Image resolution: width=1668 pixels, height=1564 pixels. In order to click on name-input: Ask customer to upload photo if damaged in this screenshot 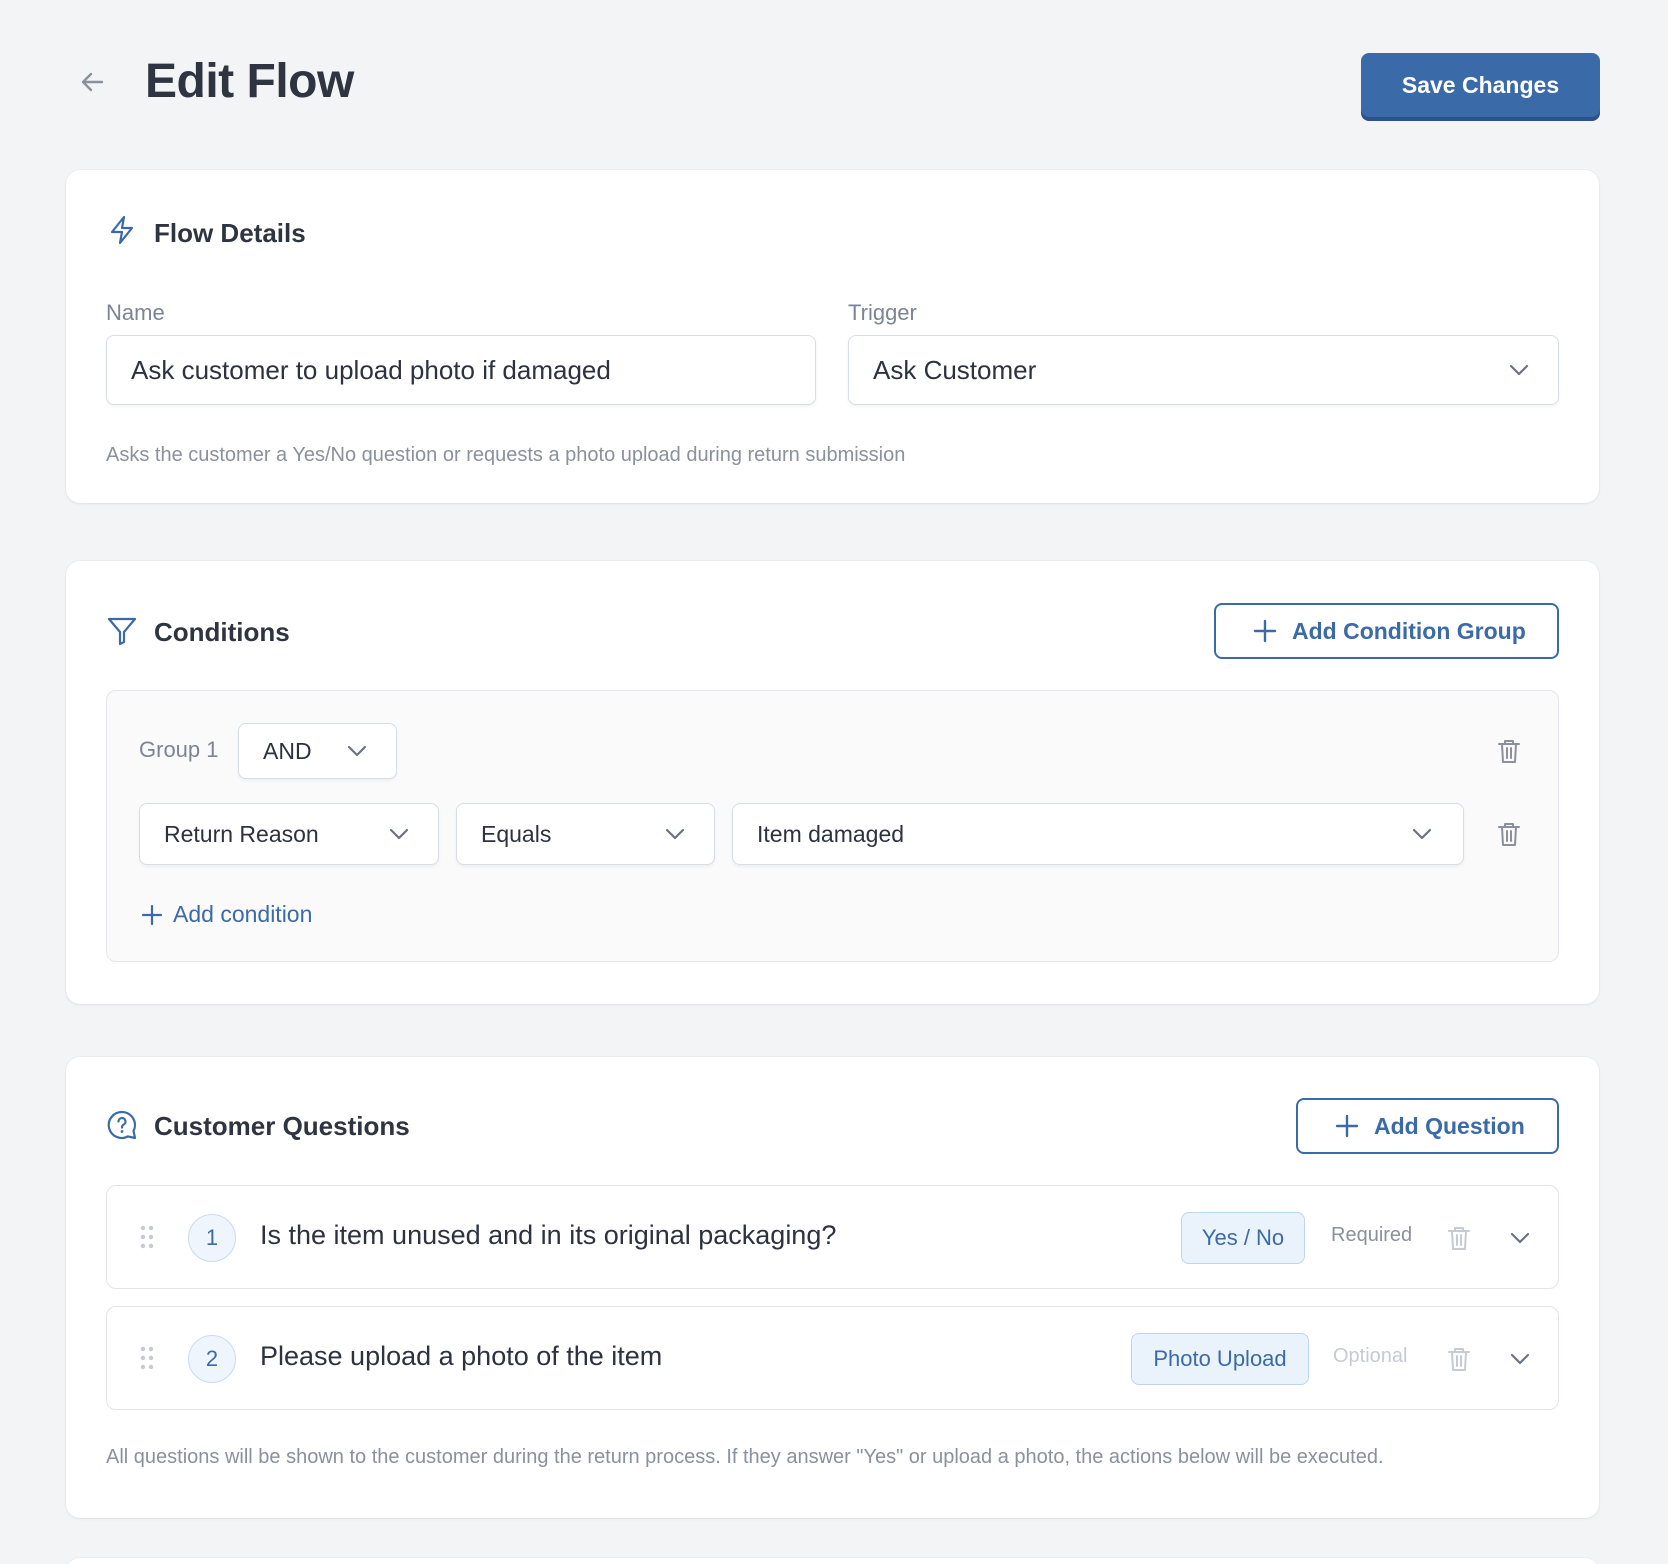, I will do `click(461, 370)`.